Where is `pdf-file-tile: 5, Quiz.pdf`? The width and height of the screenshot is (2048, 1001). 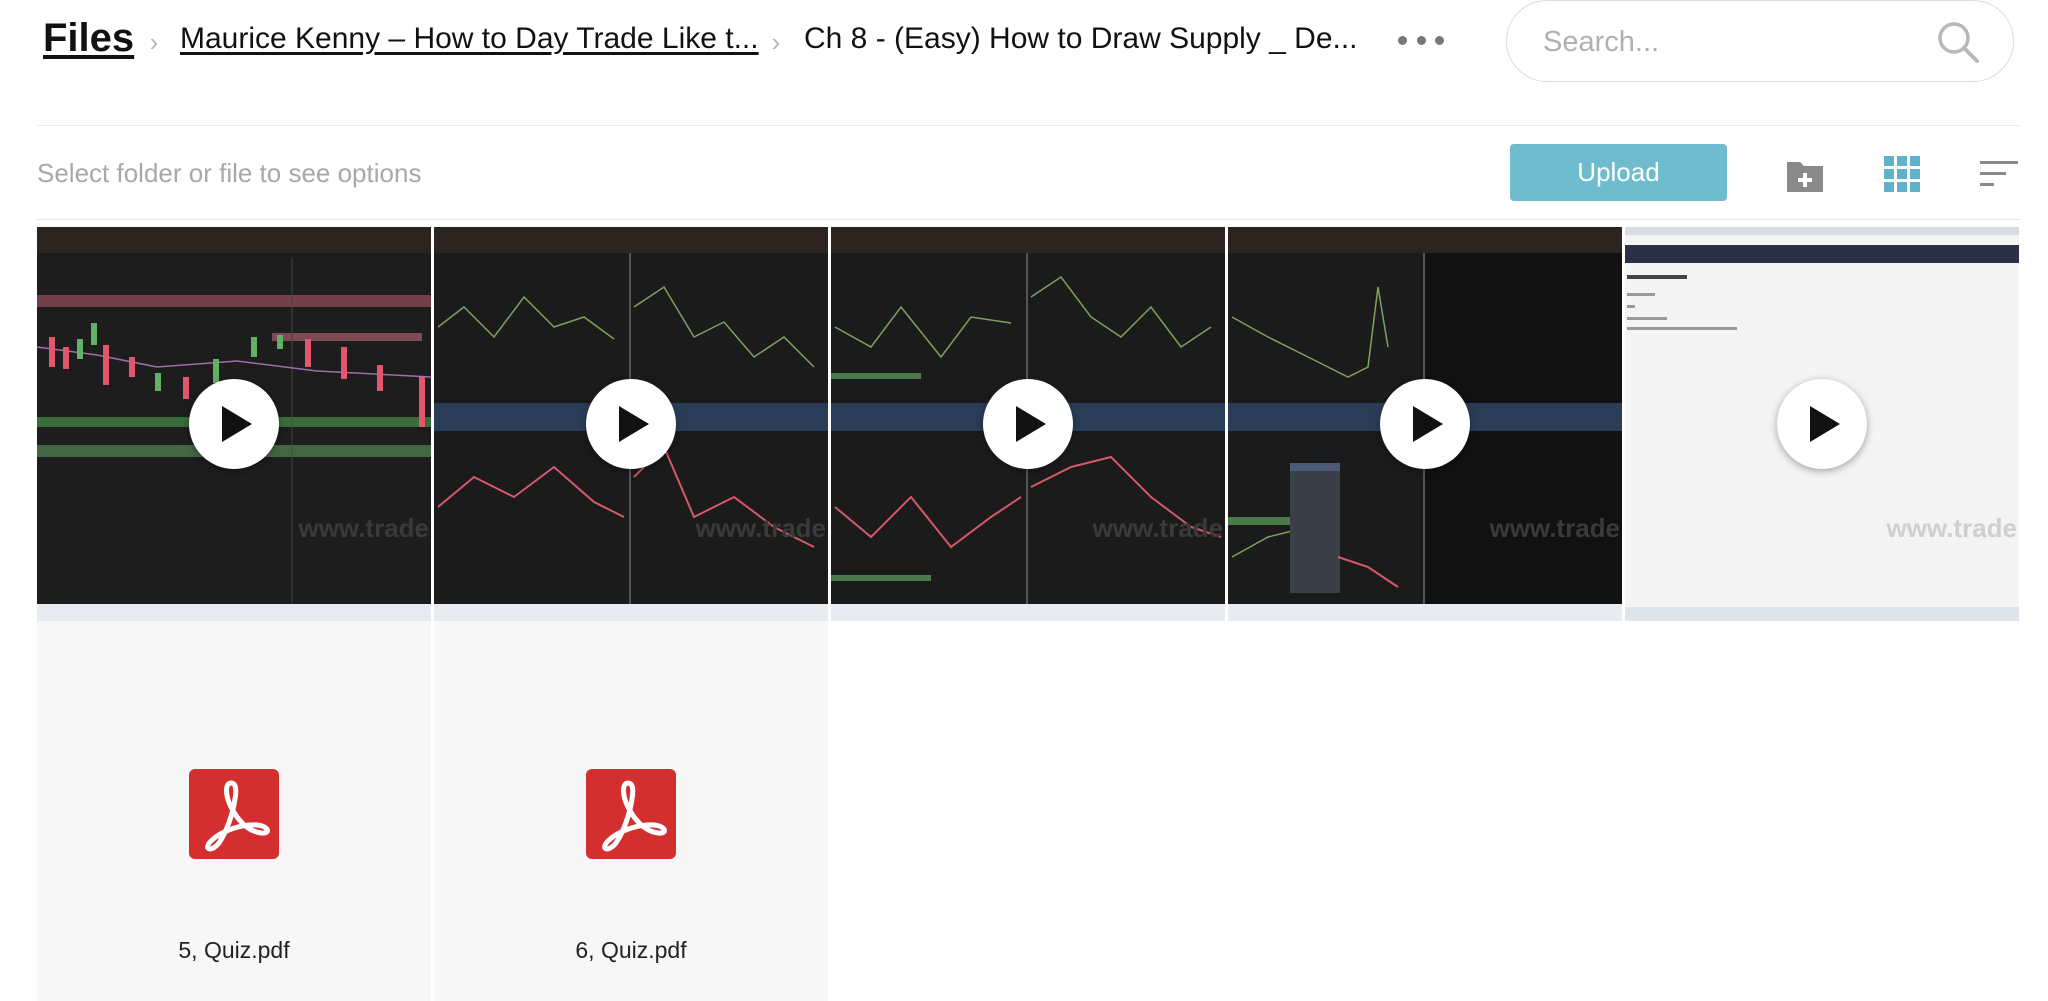
pdf-file-tile: 5, Quiz.pdf is located at coordinates (234, 811).